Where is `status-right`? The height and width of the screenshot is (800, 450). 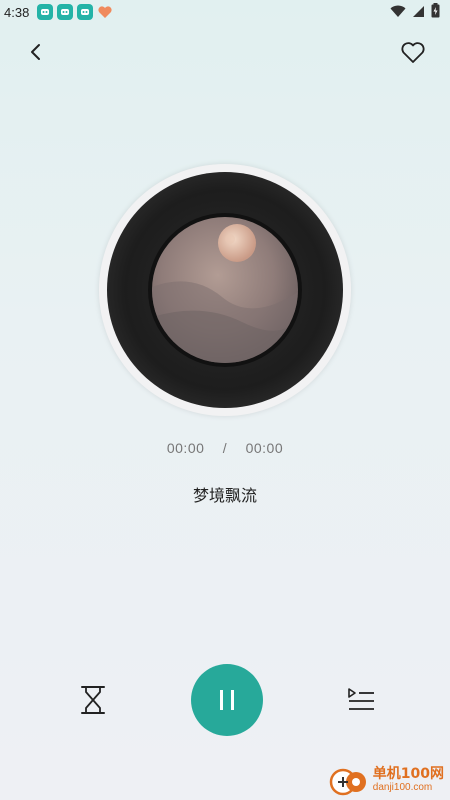
status-right is located at coordinates (415, 12).